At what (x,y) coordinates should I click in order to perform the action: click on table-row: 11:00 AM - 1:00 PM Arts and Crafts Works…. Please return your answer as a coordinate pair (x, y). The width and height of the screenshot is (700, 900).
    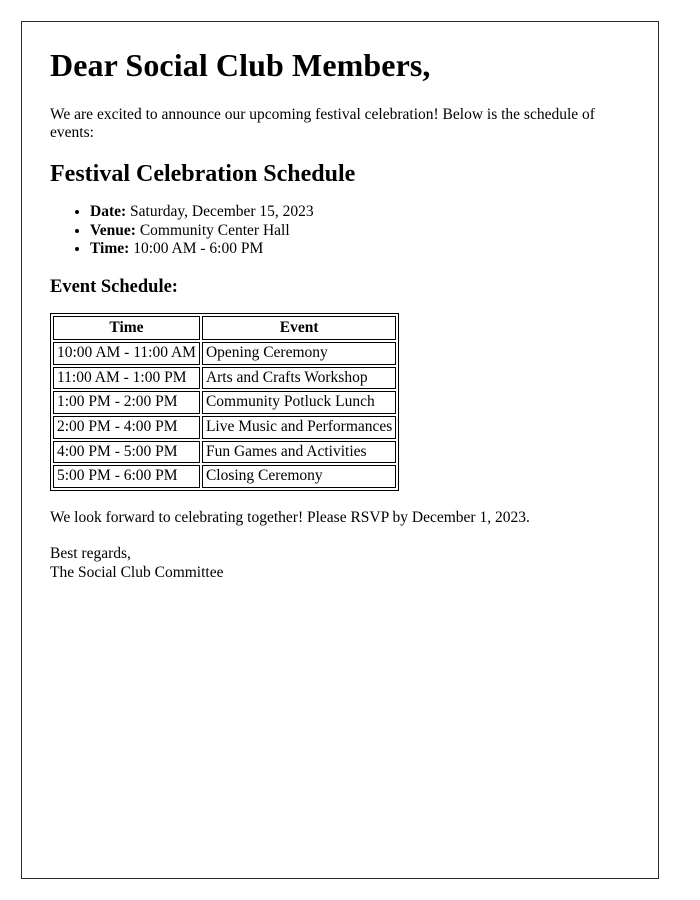
    Looking at the image, I should click on (225, 378).